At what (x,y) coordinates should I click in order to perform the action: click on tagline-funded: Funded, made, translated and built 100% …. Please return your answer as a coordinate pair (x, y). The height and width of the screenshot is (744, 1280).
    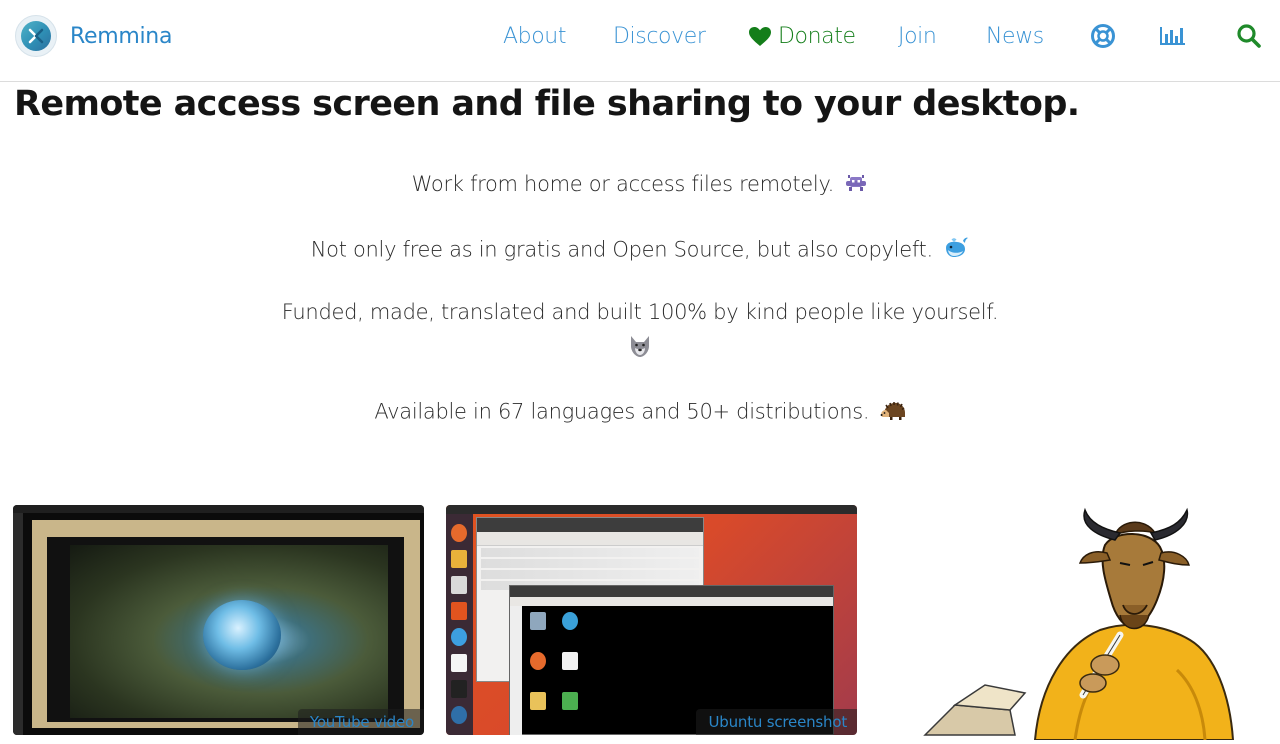
    Looking at the image, I should click on (640, 312).